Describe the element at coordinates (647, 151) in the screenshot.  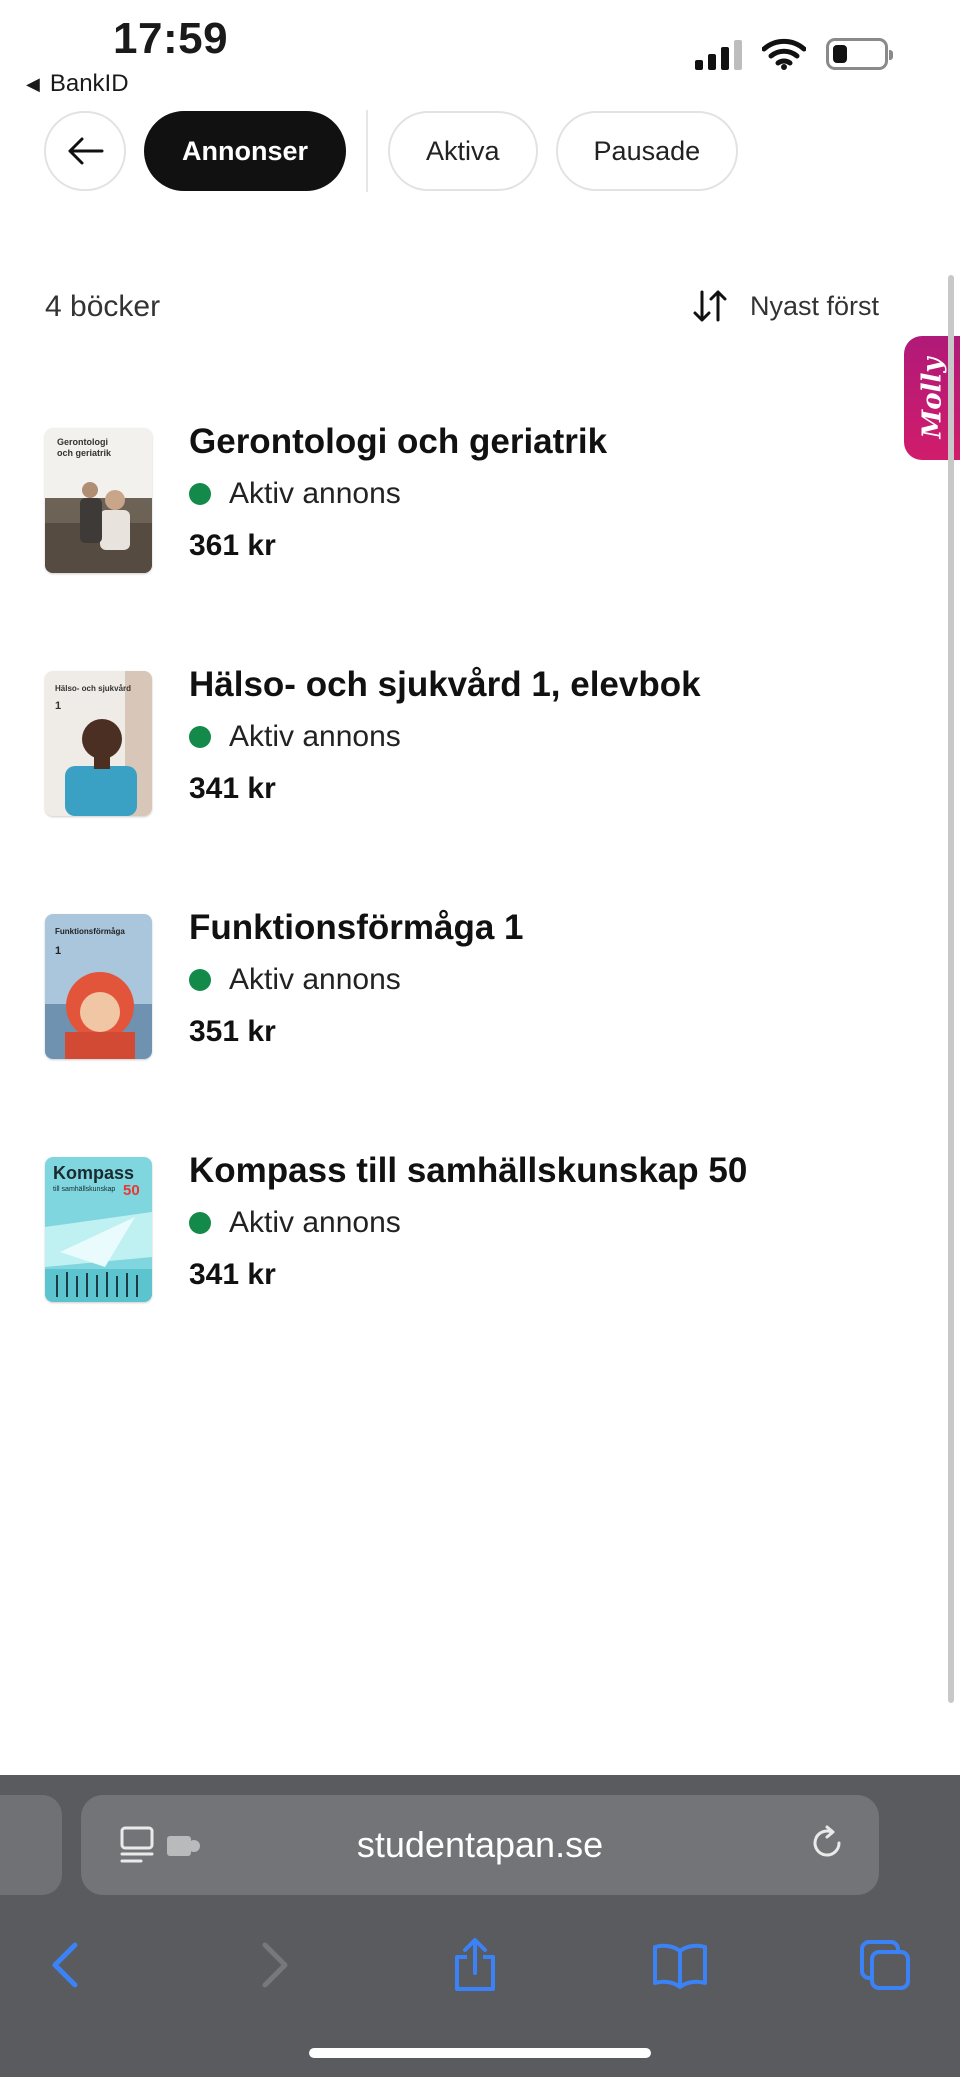
I see `filter-pausade: Pausade` at that location.